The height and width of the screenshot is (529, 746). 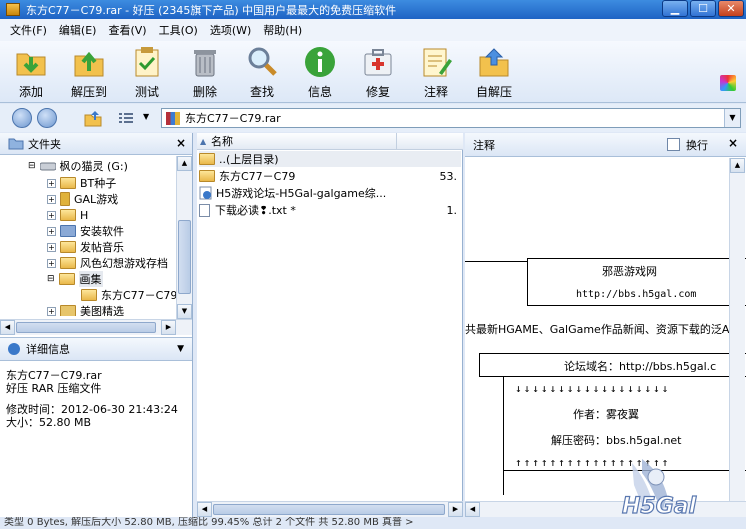 What do you see at coordinates (147, 73) in the screenshot?
I see `test-button: 测试` at bounding box center [147, 73].